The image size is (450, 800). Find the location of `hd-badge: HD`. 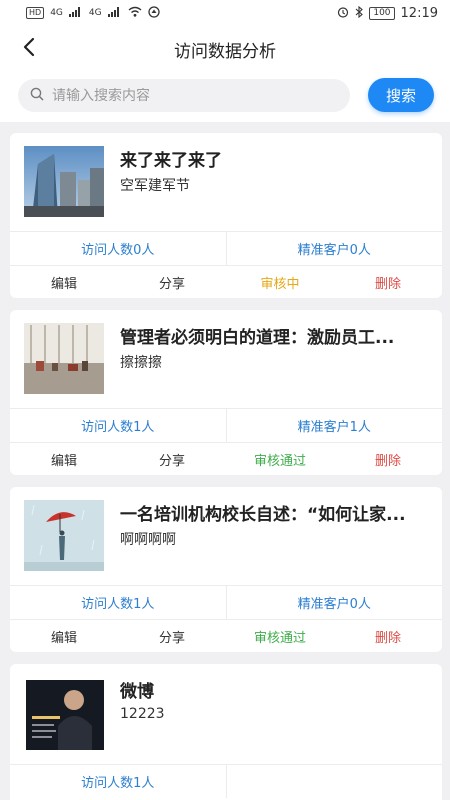

hd-badge: HD is located at coordinates (35, 13).